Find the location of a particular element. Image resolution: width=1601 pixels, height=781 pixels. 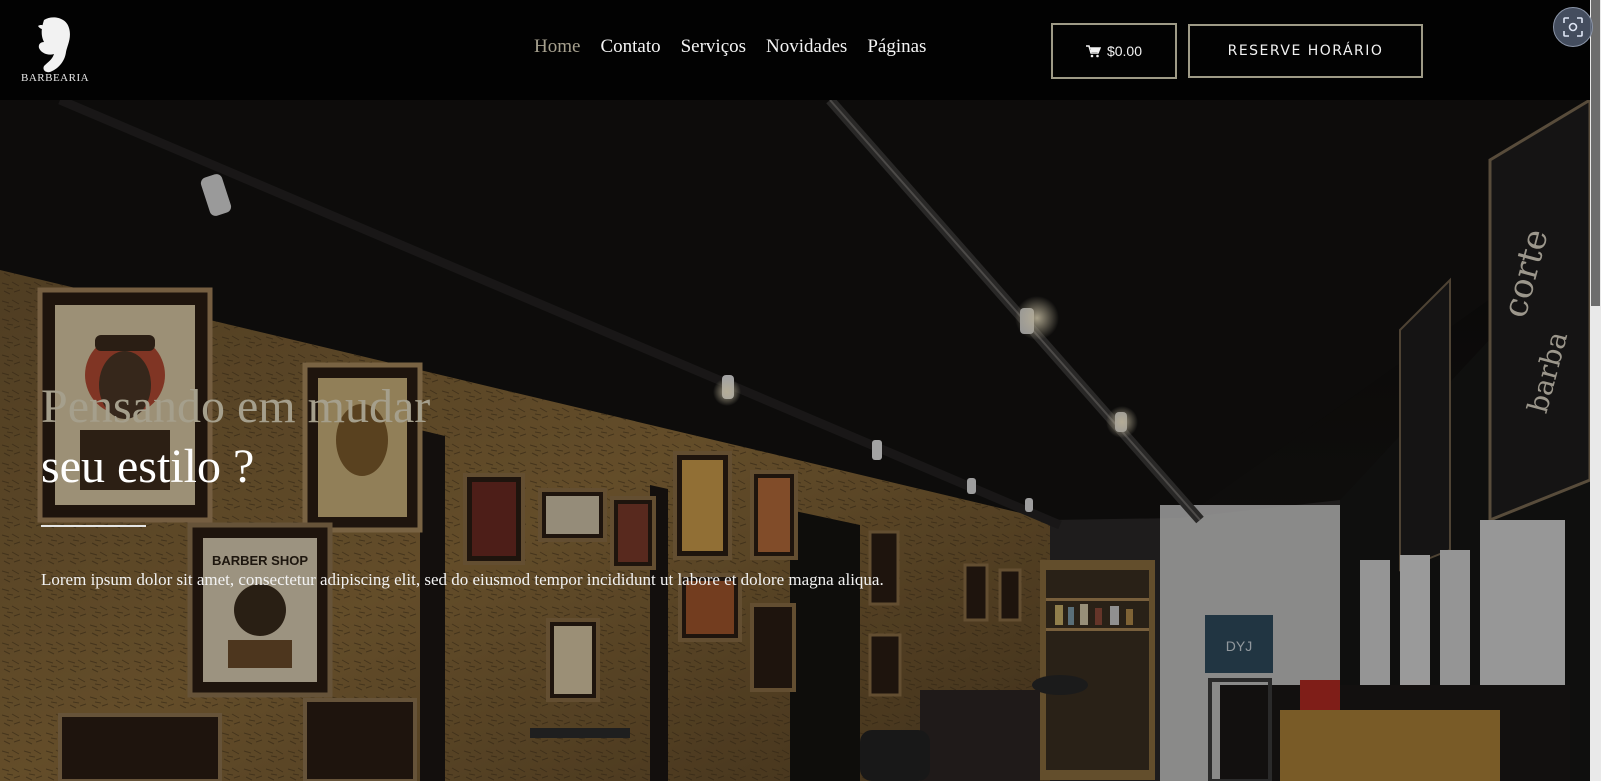

cart-amount: $0.00 is located at coordinates (1124, 51).